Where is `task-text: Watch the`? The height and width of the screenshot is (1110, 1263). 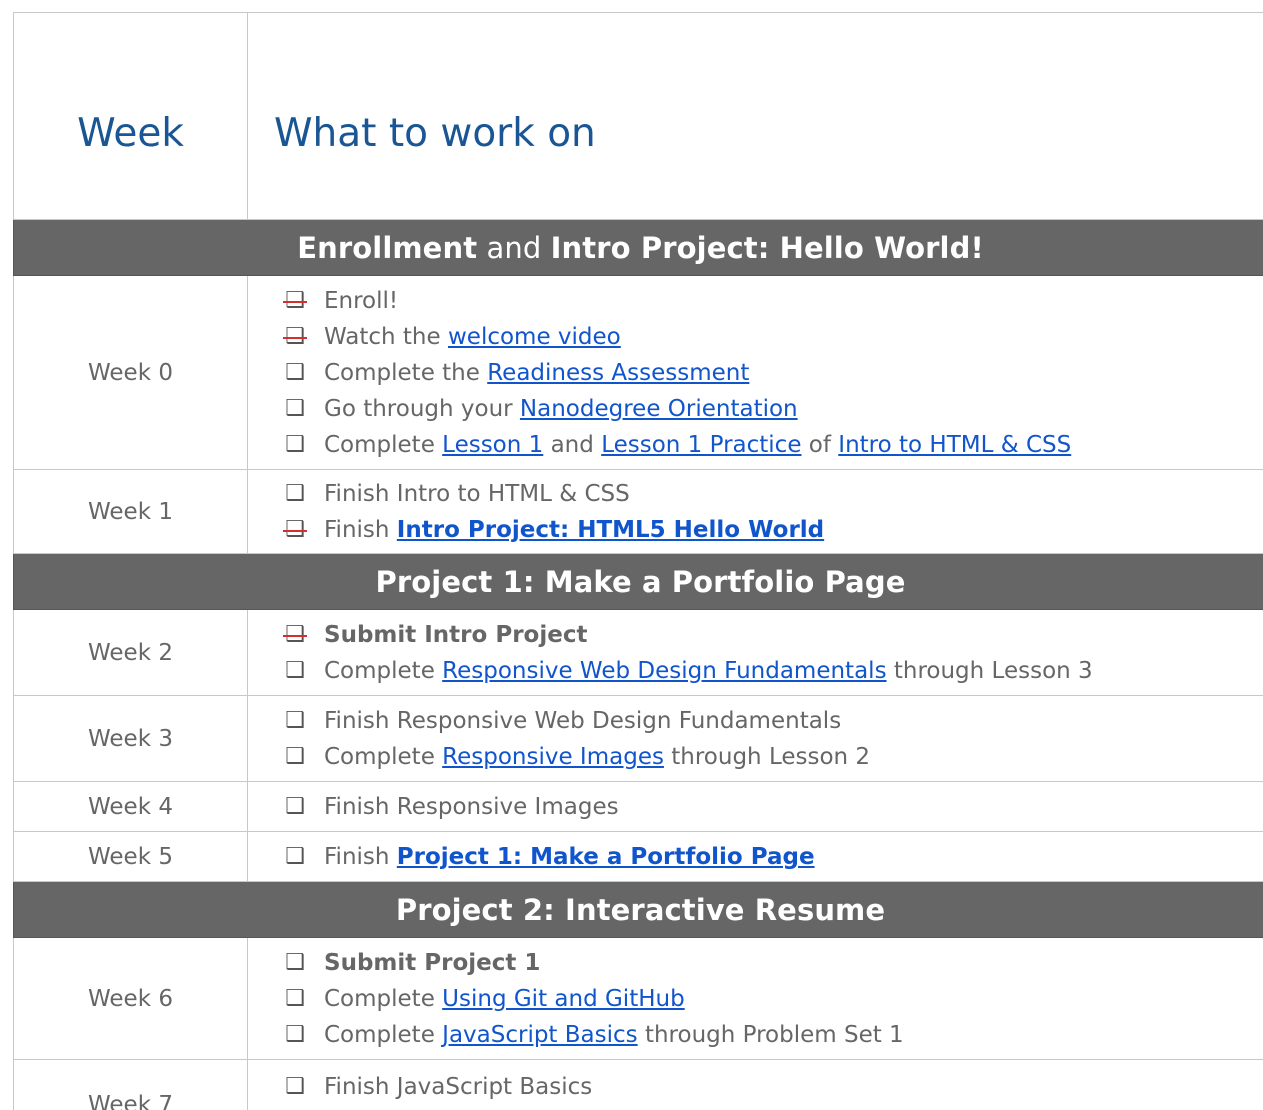 task-text: Watch the is located at coordinates (386, 337).